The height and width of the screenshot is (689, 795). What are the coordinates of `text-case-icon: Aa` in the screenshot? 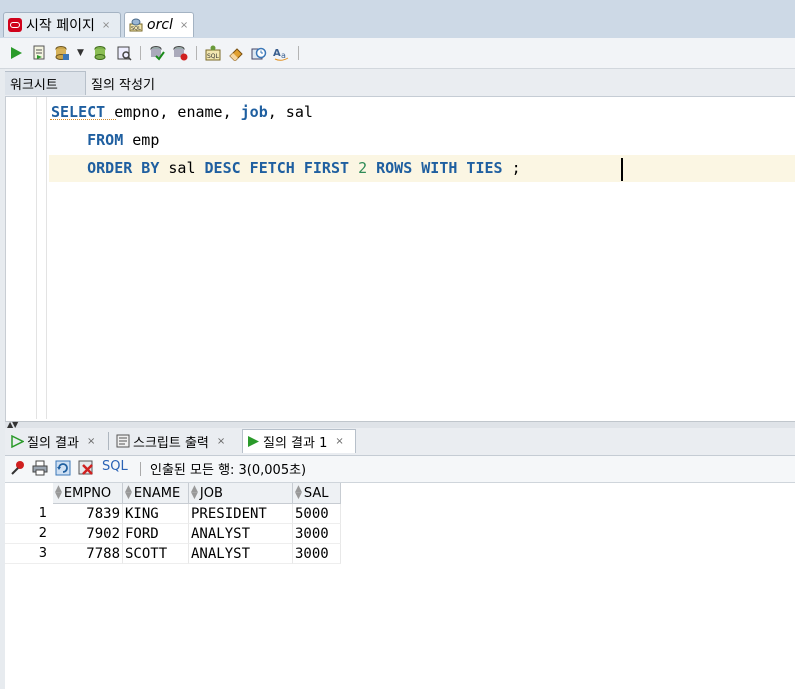 It's located at (281, 54).